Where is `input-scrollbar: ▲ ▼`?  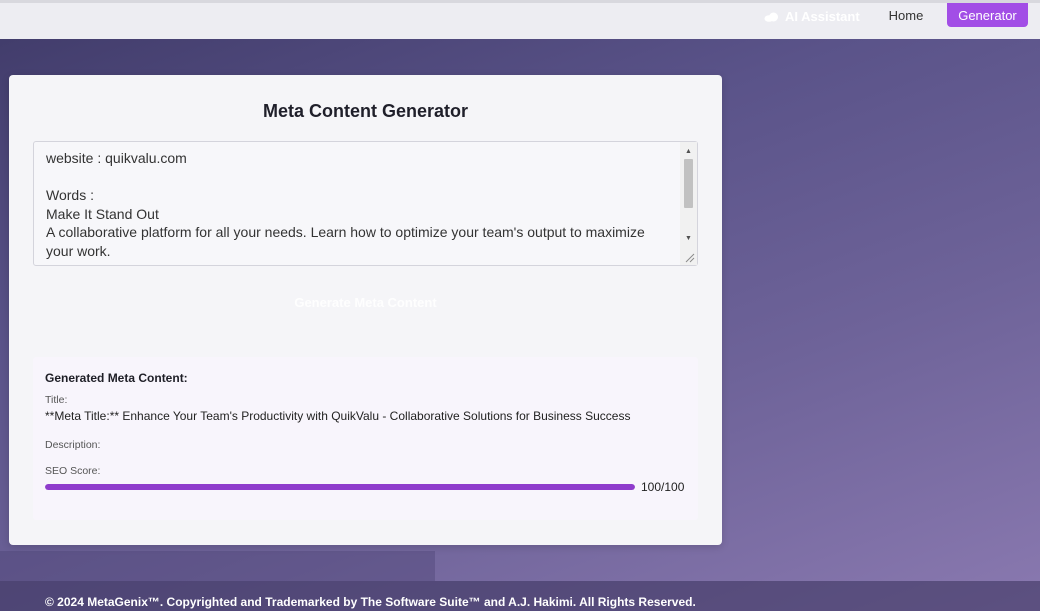 input-scrollbar: ▲ ▼ is located at coordinates (688, 203).